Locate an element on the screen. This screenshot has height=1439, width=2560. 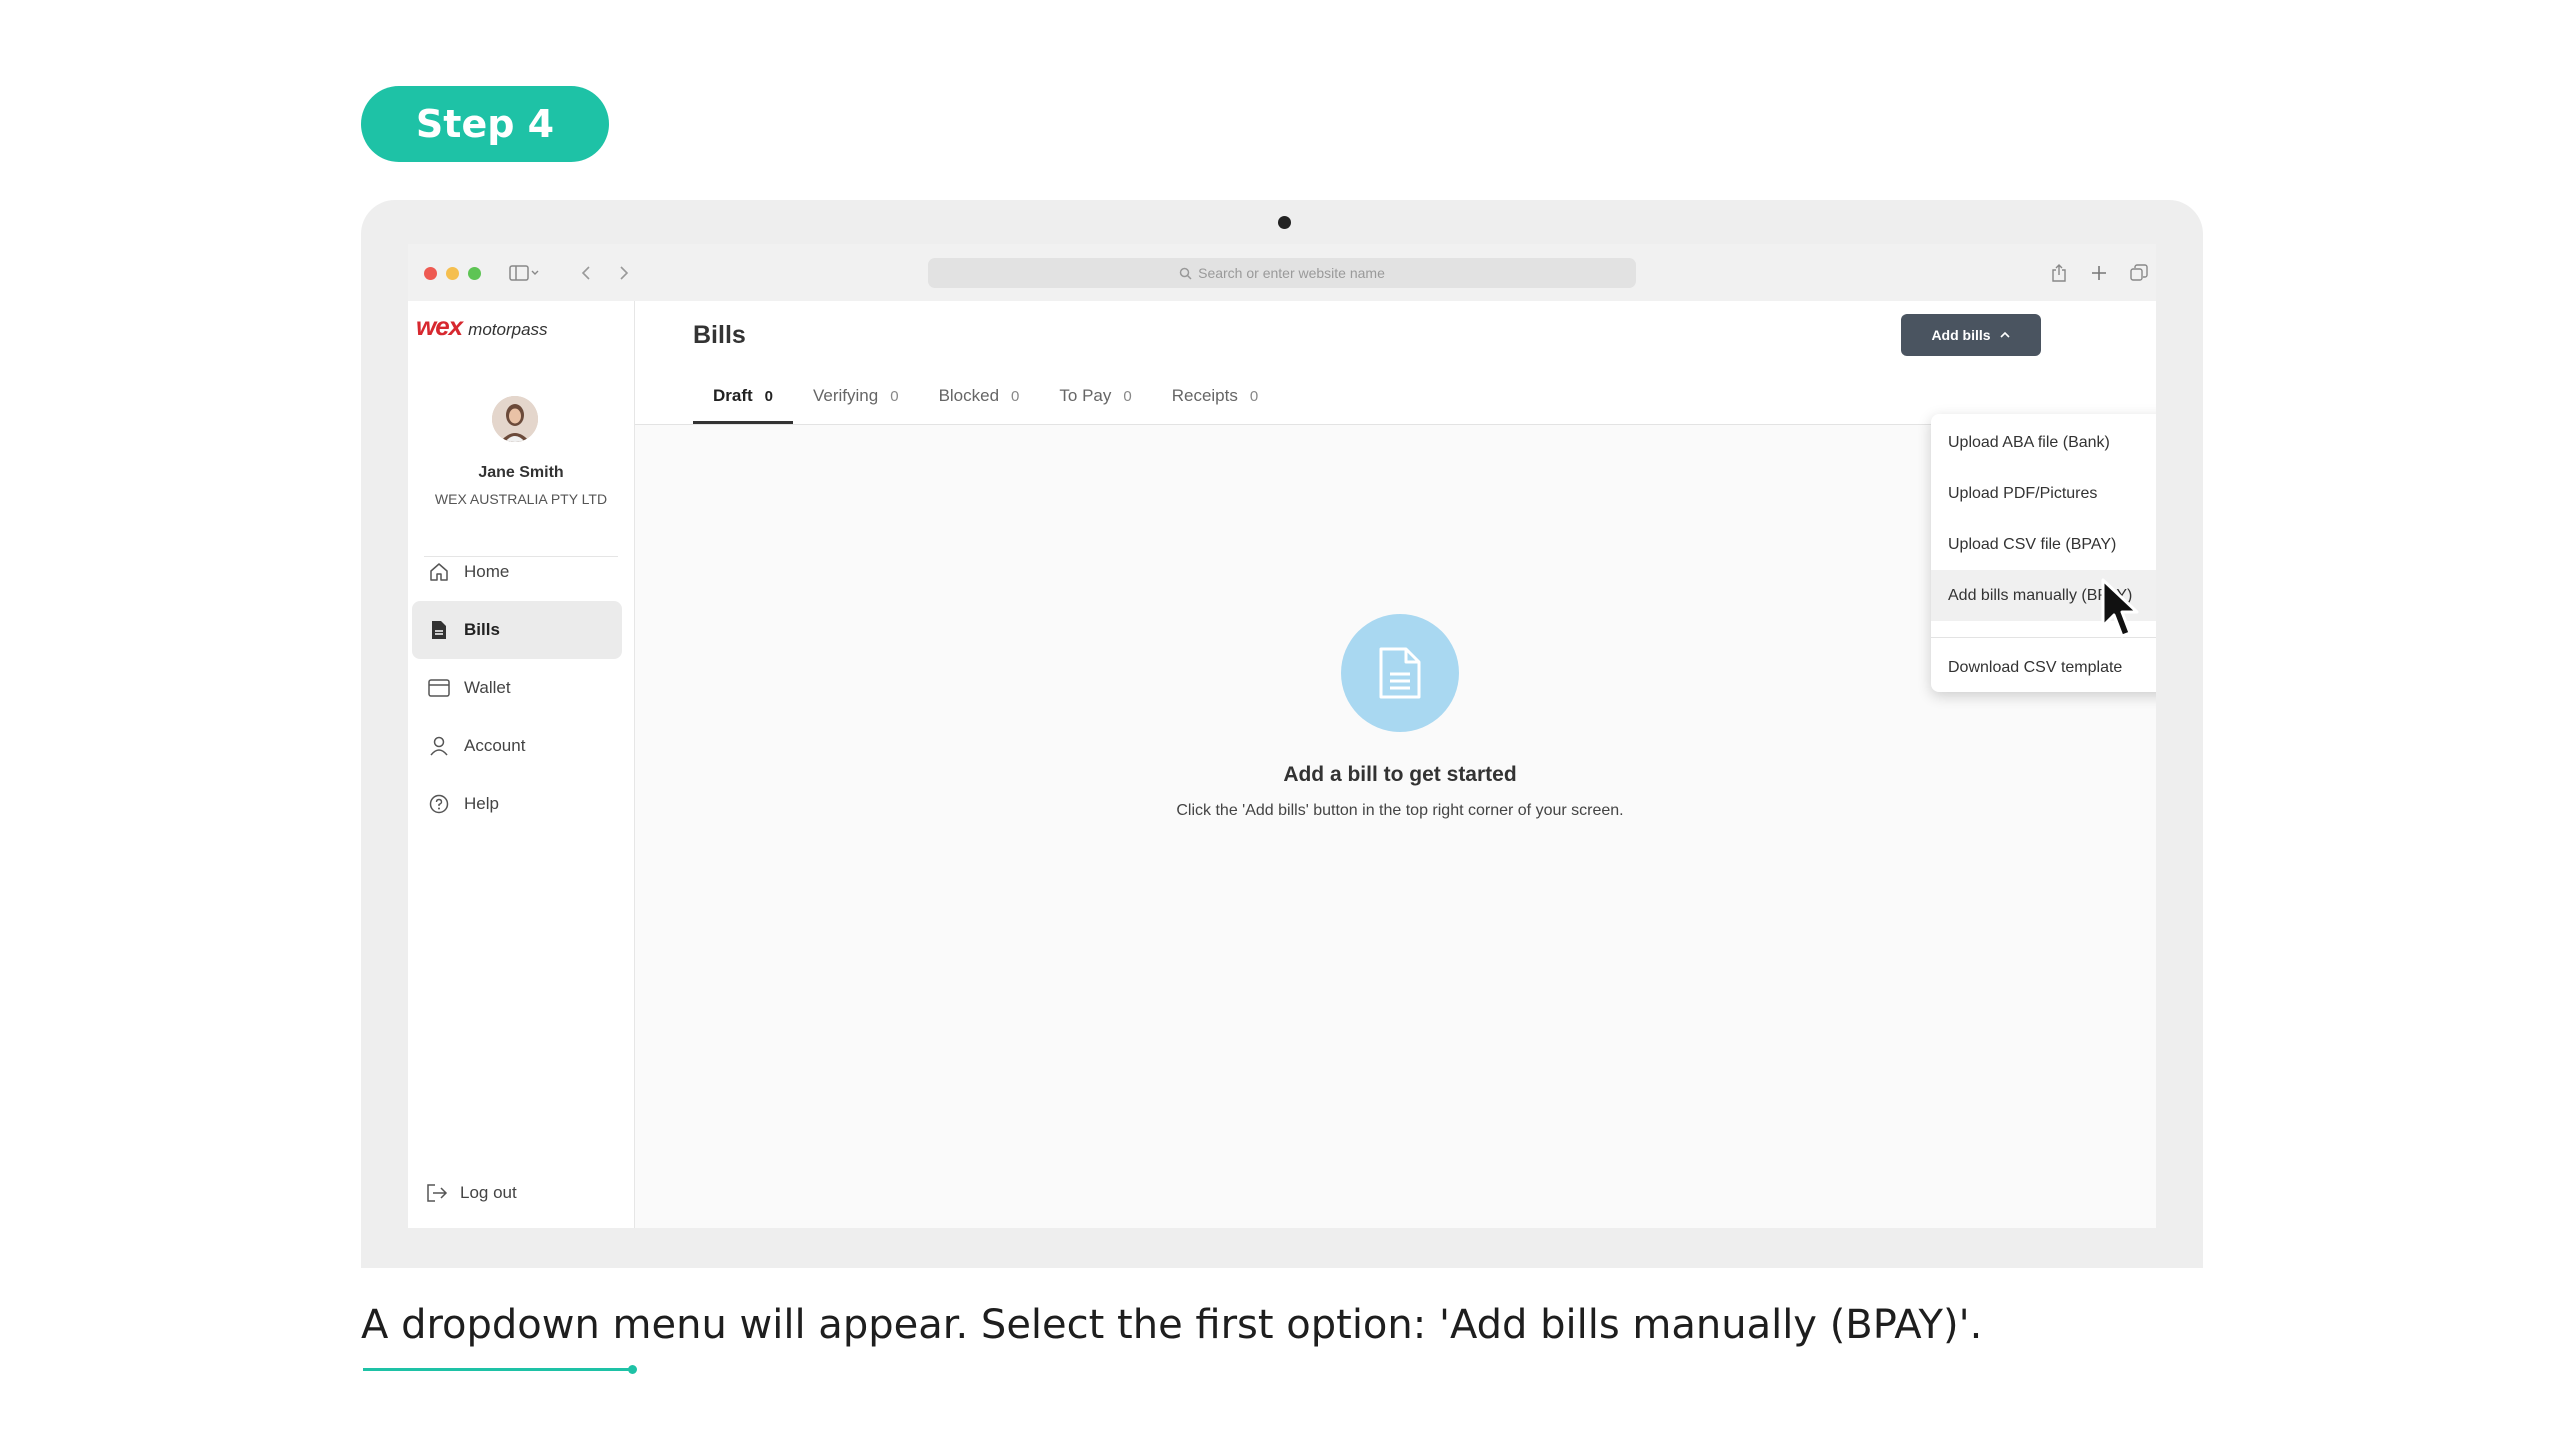
sidebar-item-bills: Bills is located at coordinates (517, 630).